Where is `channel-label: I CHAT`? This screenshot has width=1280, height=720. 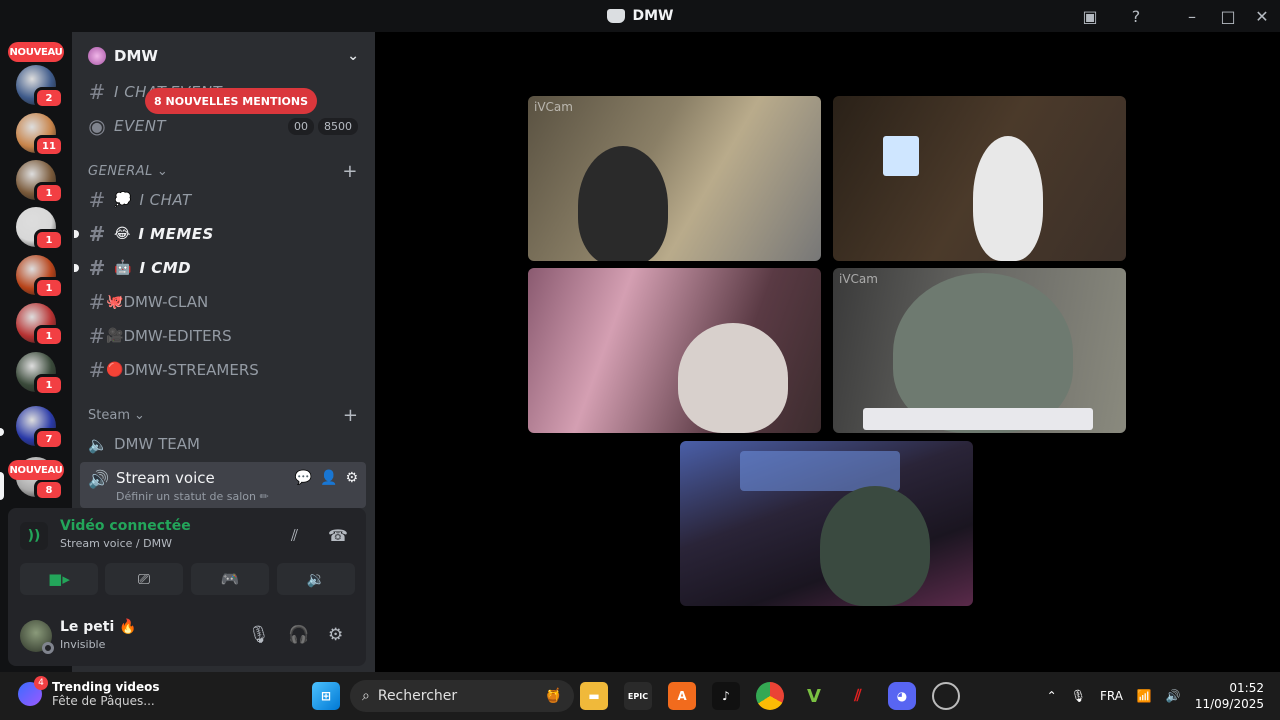 channel-label: I CHAT is located at coordinates (165, 200).